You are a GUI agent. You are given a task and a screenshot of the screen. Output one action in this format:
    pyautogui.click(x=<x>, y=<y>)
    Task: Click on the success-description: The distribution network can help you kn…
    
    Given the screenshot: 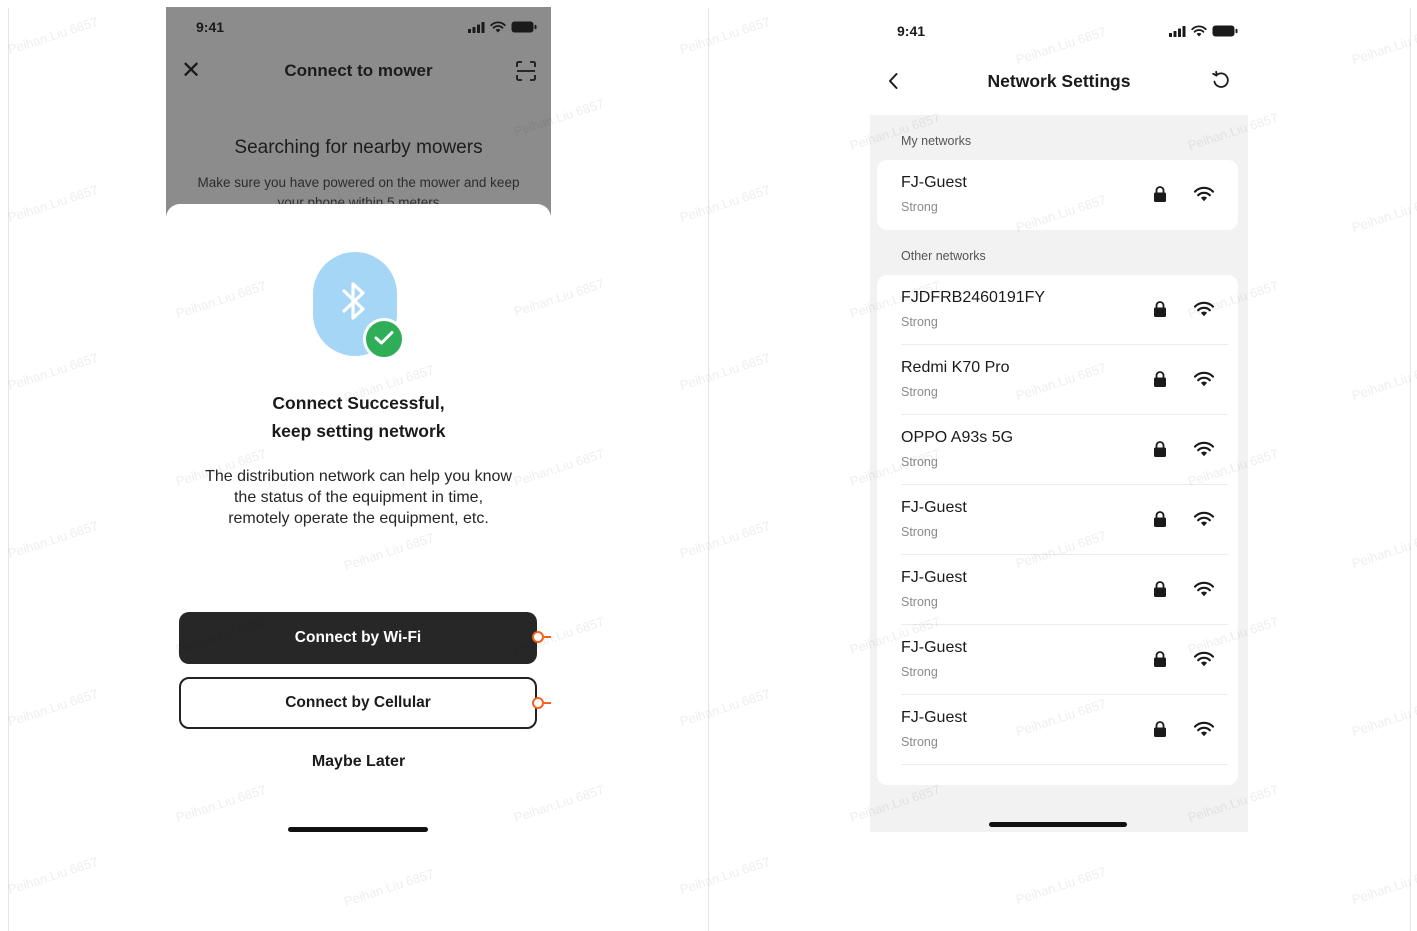 What is the action you would take?
    pyautogui.click(x=358, y=497)
    